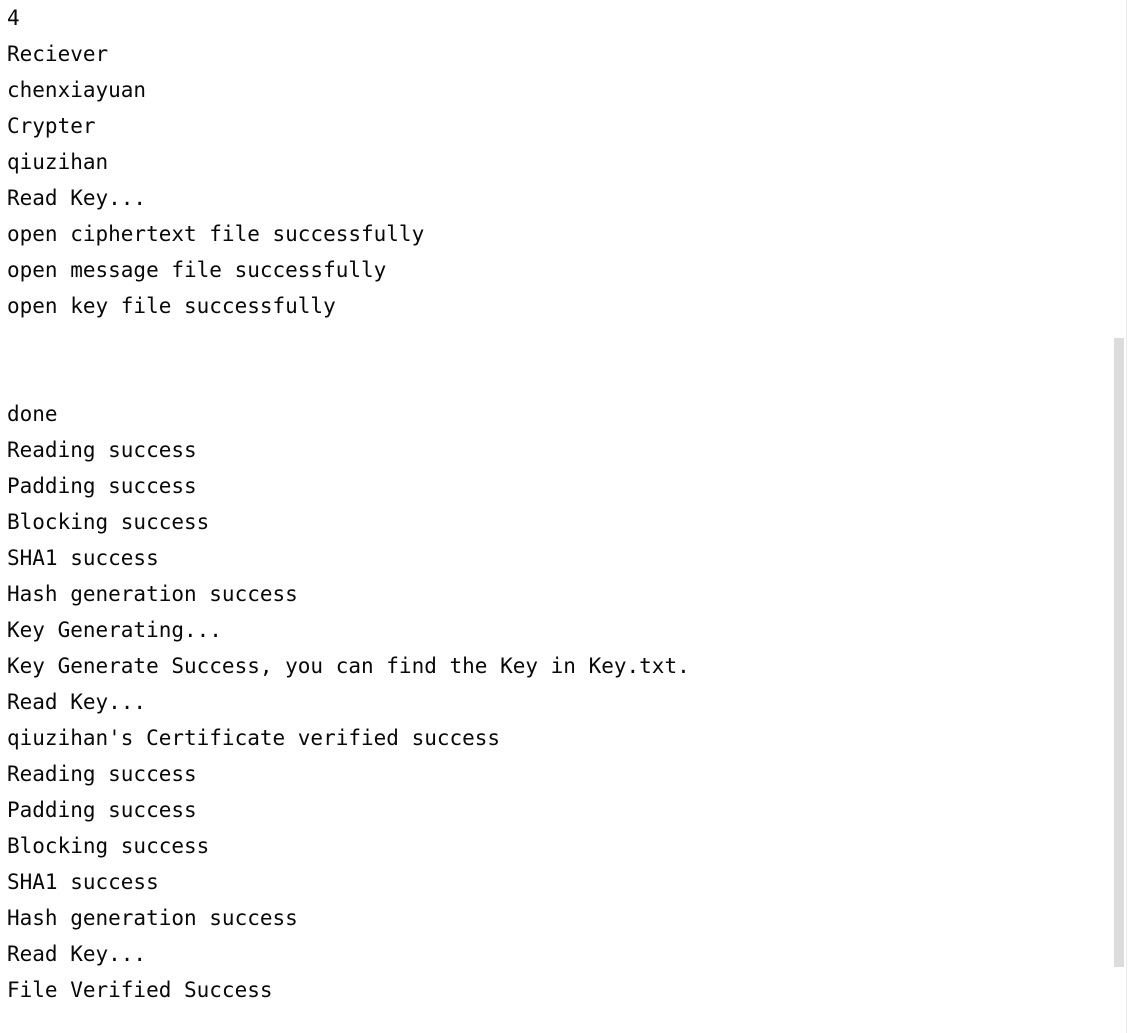 The image size is (1139, 1033). Describe the element at coordinates (140, 990) in the screenshot. I see `console-line: File Verified Success` at that location.